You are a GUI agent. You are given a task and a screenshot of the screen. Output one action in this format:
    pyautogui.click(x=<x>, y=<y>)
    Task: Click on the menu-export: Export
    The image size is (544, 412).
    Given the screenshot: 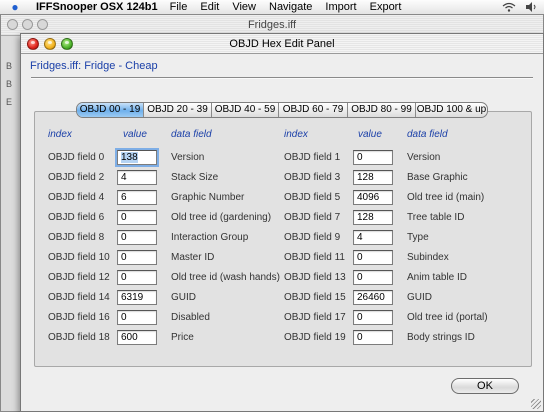 What is the action you would take?
    pyautogui.click(x=386, y=7)
    